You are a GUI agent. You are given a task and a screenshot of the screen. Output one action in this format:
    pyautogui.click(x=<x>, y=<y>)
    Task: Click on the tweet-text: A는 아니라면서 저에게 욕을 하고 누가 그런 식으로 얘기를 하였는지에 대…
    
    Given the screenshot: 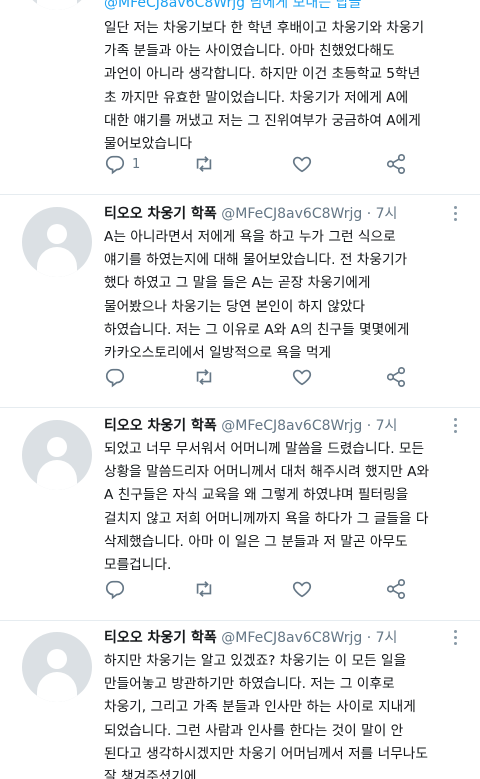 What is the action you would take?
    pyautogui.click(x=257, y=295)
    